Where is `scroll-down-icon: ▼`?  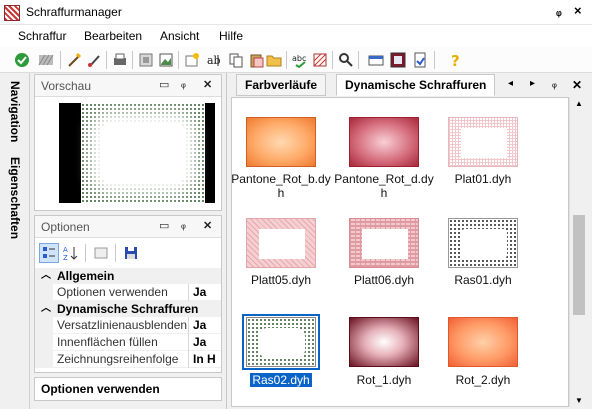
scroll-down-icon: ▼ is located at coordinates (579, 400).